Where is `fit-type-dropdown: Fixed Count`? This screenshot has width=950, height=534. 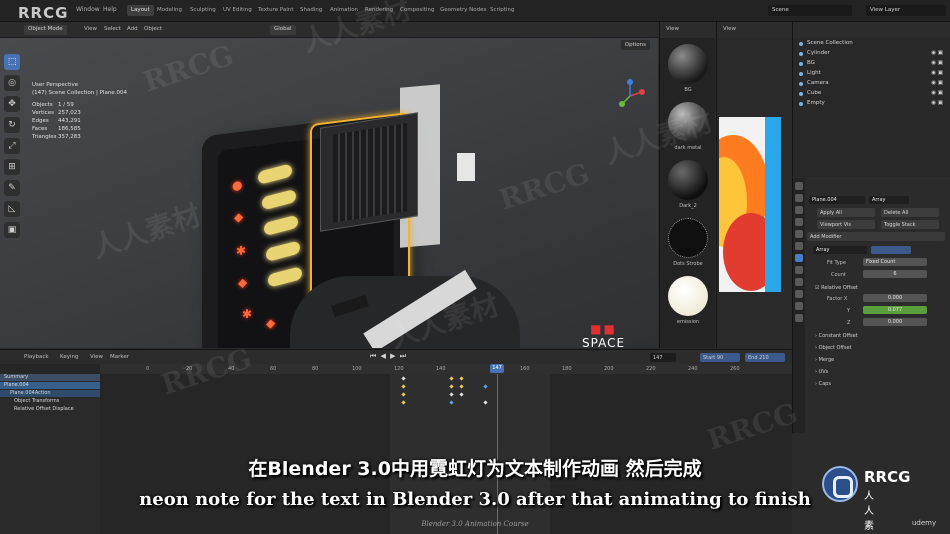 fit-type-dropdown: Fixed Count is located at coordinates (895, 262).